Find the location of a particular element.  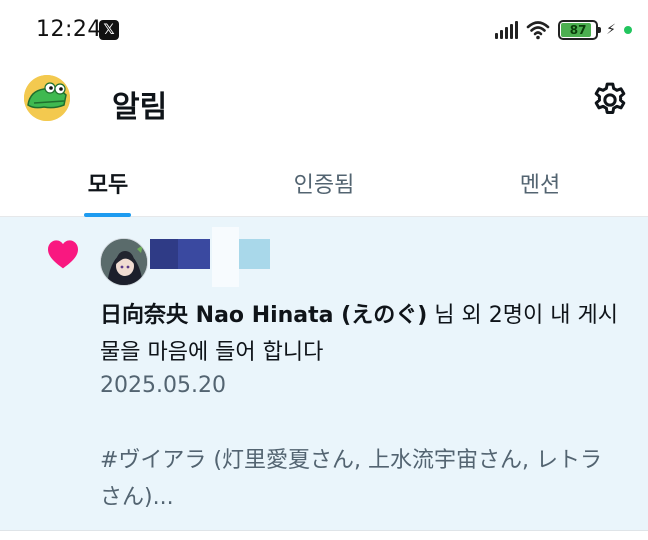

wifi-icon is located at coordinates (538, 30).